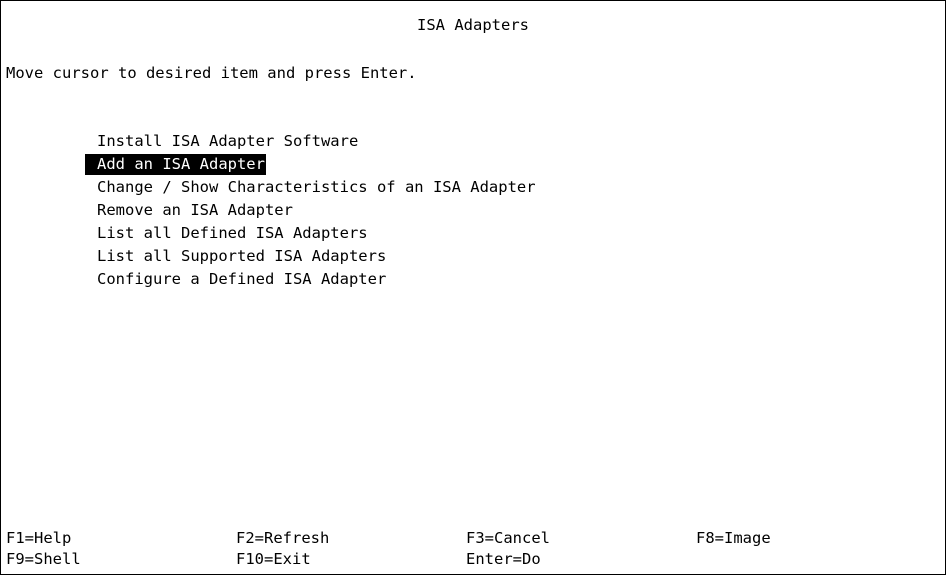  I want to click on function-key-row: F9=Shell F10=Exit Enter=Do, so click(471, 559).